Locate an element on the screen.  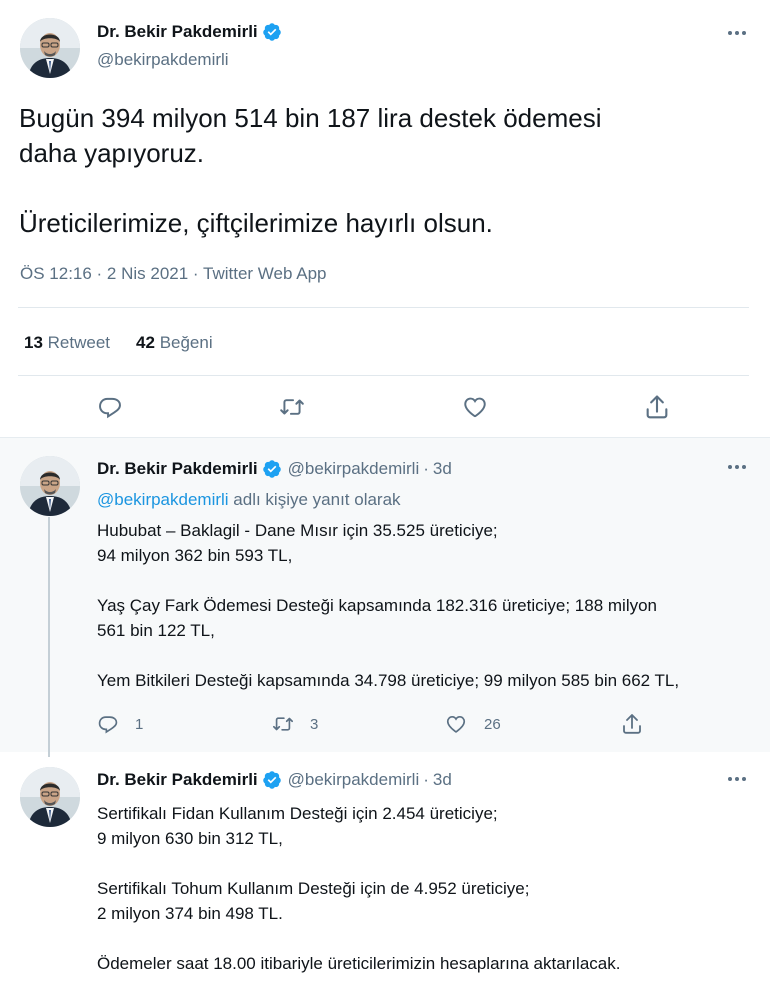
replying-to-suffix: adlı kişiye yanıt olarak is located at coordinates (314, 499).